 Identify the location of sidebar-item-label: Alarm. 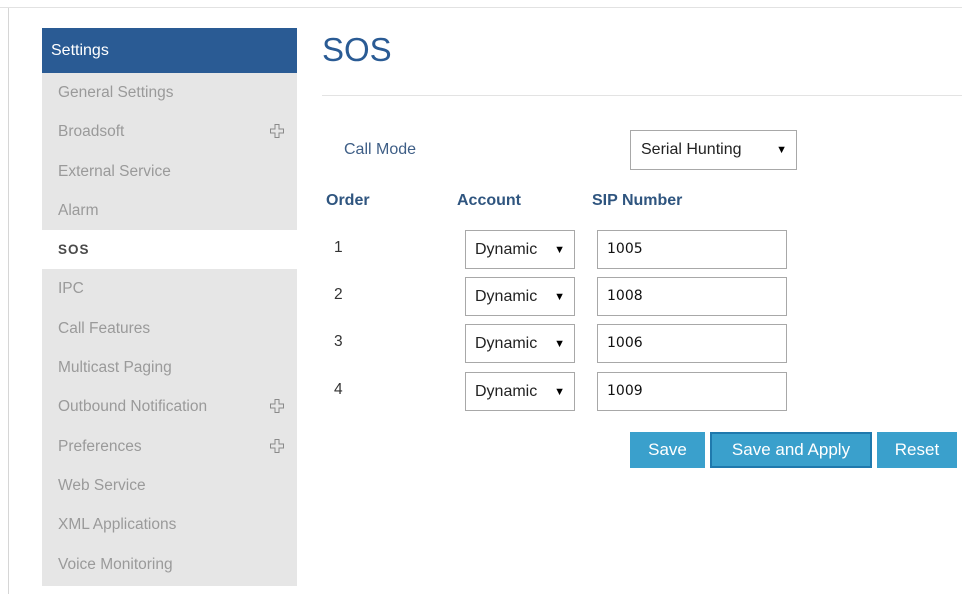
(78, 210).